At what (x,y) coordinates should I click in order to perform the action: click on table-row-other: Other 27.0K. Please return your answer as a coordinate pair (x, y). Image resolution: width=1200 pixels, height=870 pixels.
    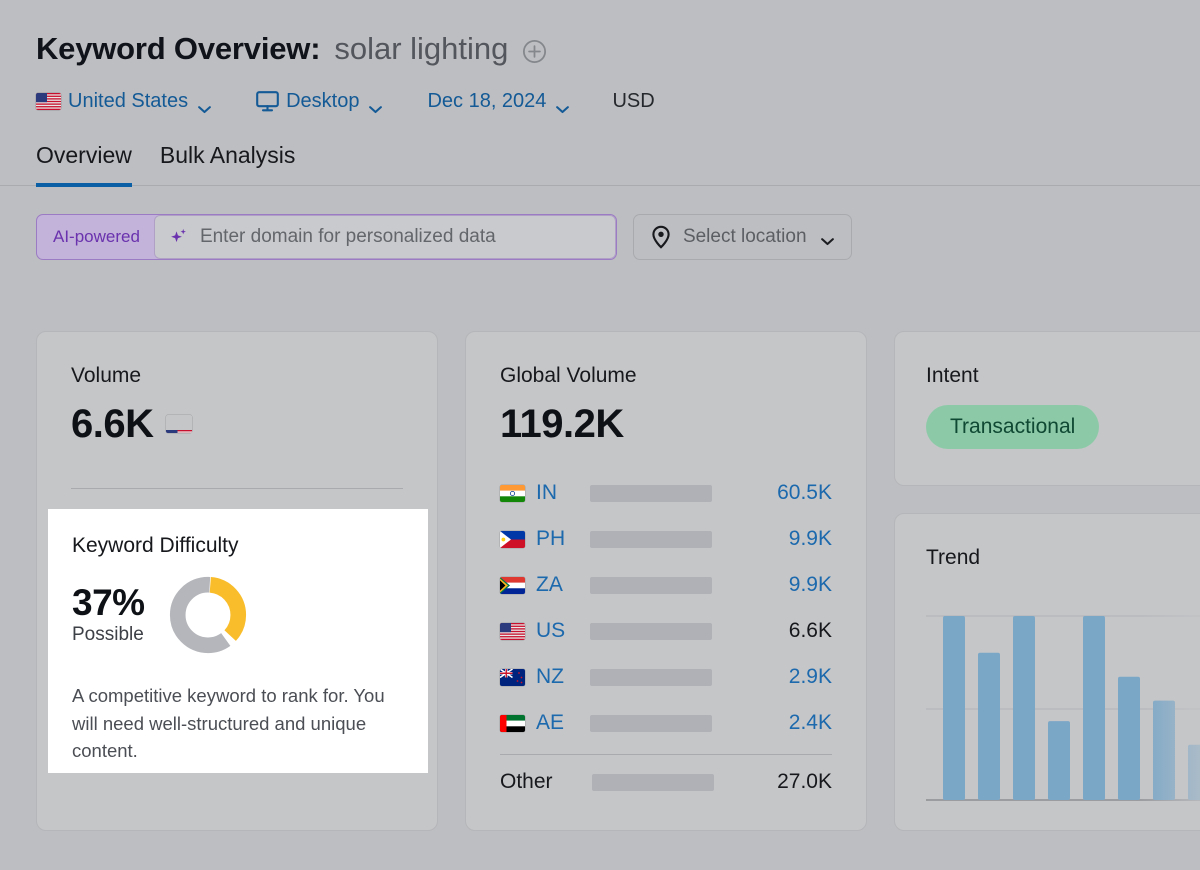
    Looking at the image, I should click on (666, 782).